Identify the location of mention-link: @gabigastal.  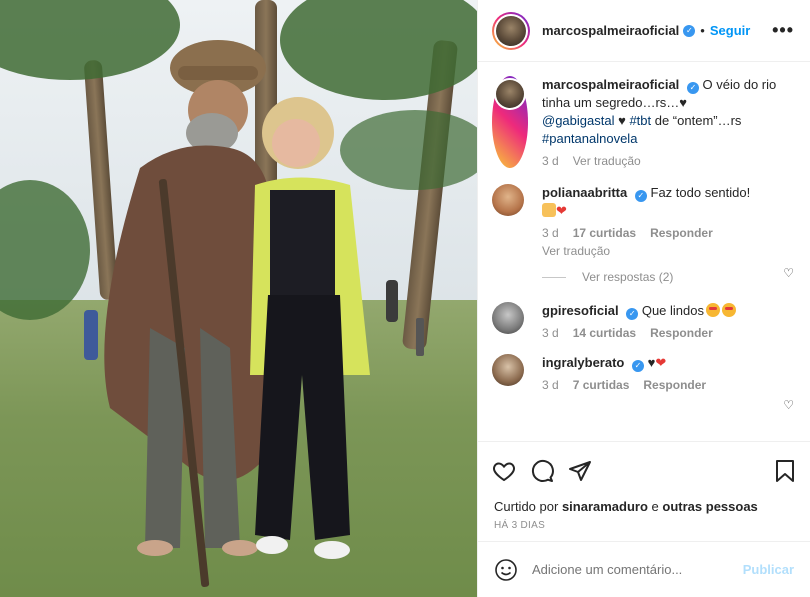
(578, 120).